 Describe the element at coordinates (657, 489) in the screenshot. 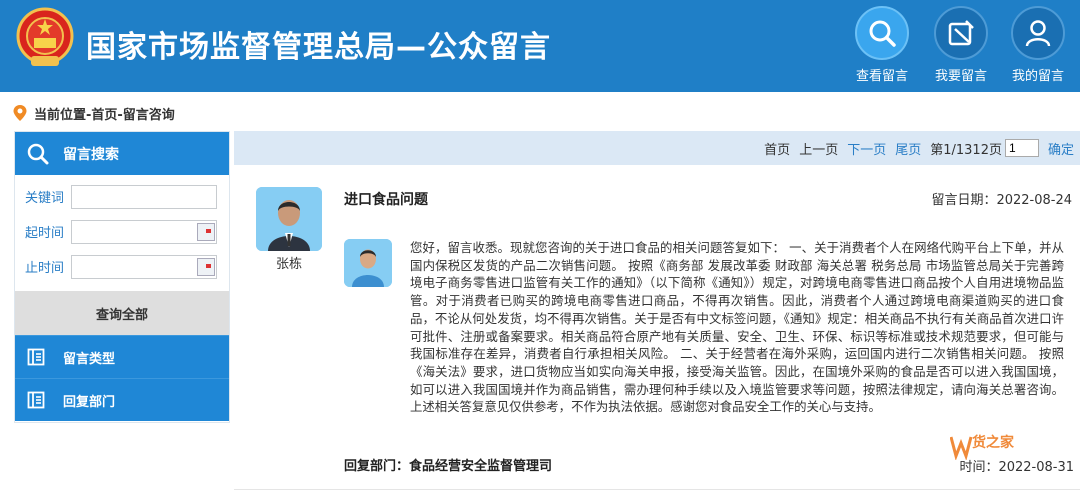

I see `divider` at that location.